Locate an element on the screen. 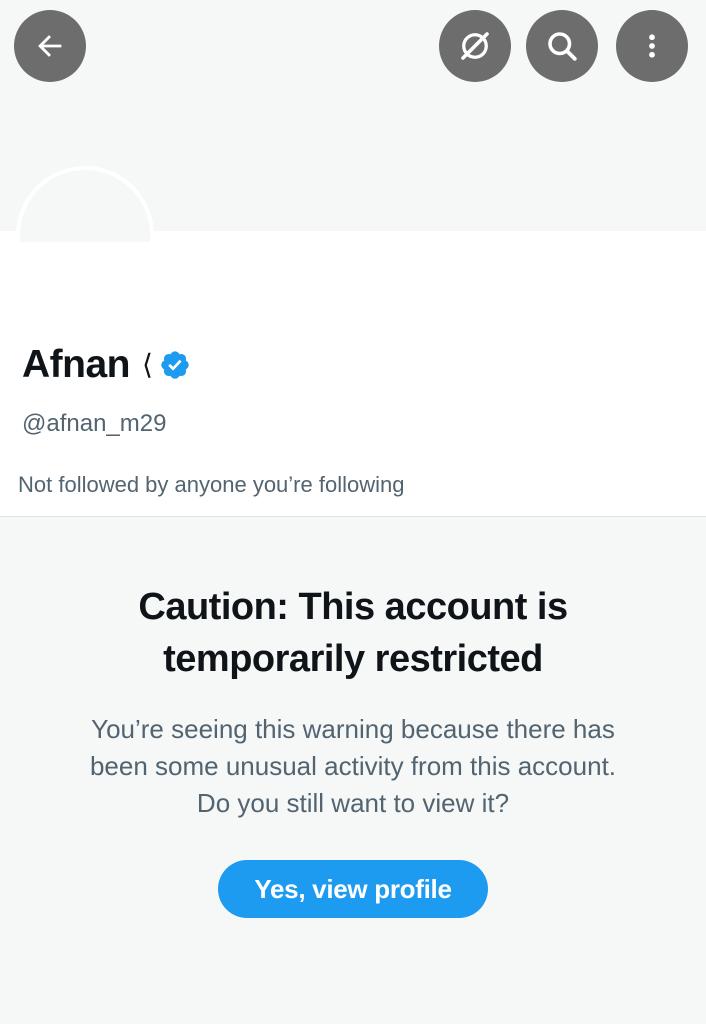 This screenshot has width=706, height=1024. back-button is located at coordinates (50, 46).